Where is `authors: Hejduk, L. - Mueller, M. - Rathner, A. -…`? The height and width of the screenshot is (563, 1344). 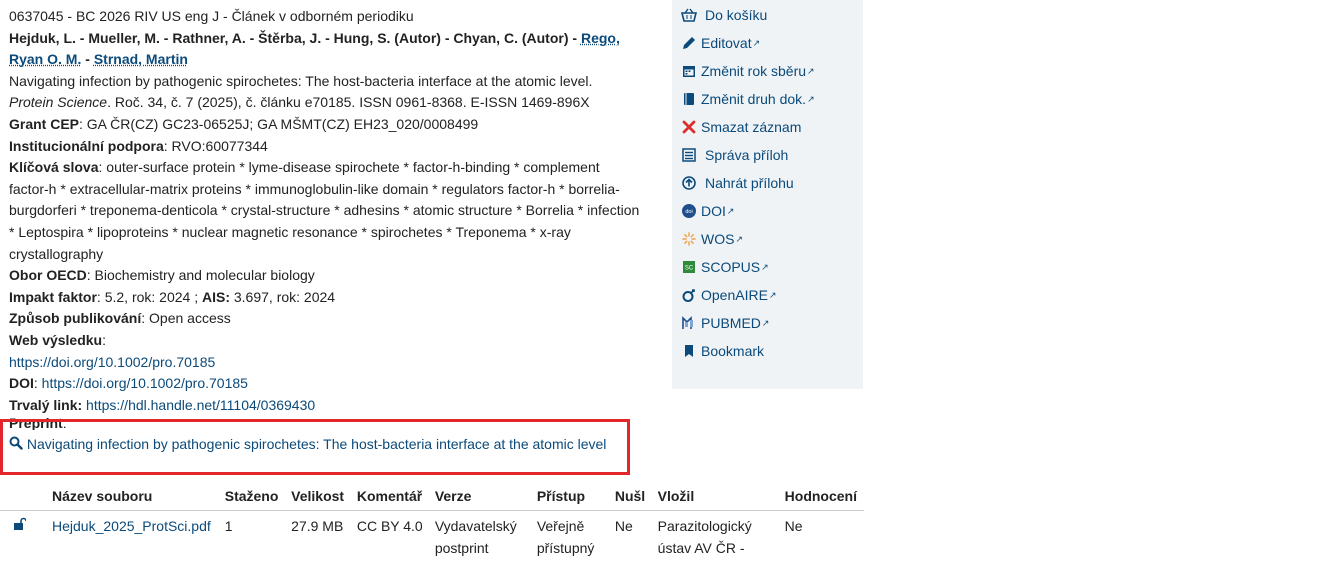
authors: Hejduk, L. - Mueller, M. - Rathner, A. -… is located at coordinates (325, 49).